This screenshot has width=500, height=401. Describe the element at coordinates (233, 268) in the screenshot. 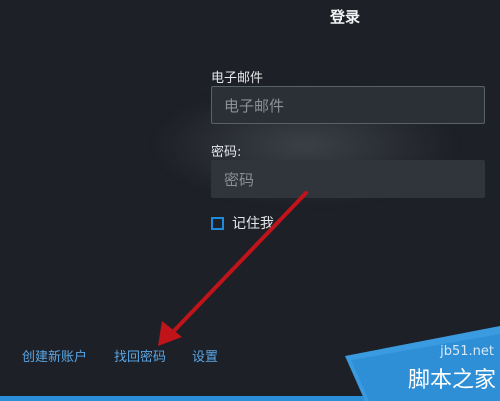

I see `annotation-arrow-icon` at that location.